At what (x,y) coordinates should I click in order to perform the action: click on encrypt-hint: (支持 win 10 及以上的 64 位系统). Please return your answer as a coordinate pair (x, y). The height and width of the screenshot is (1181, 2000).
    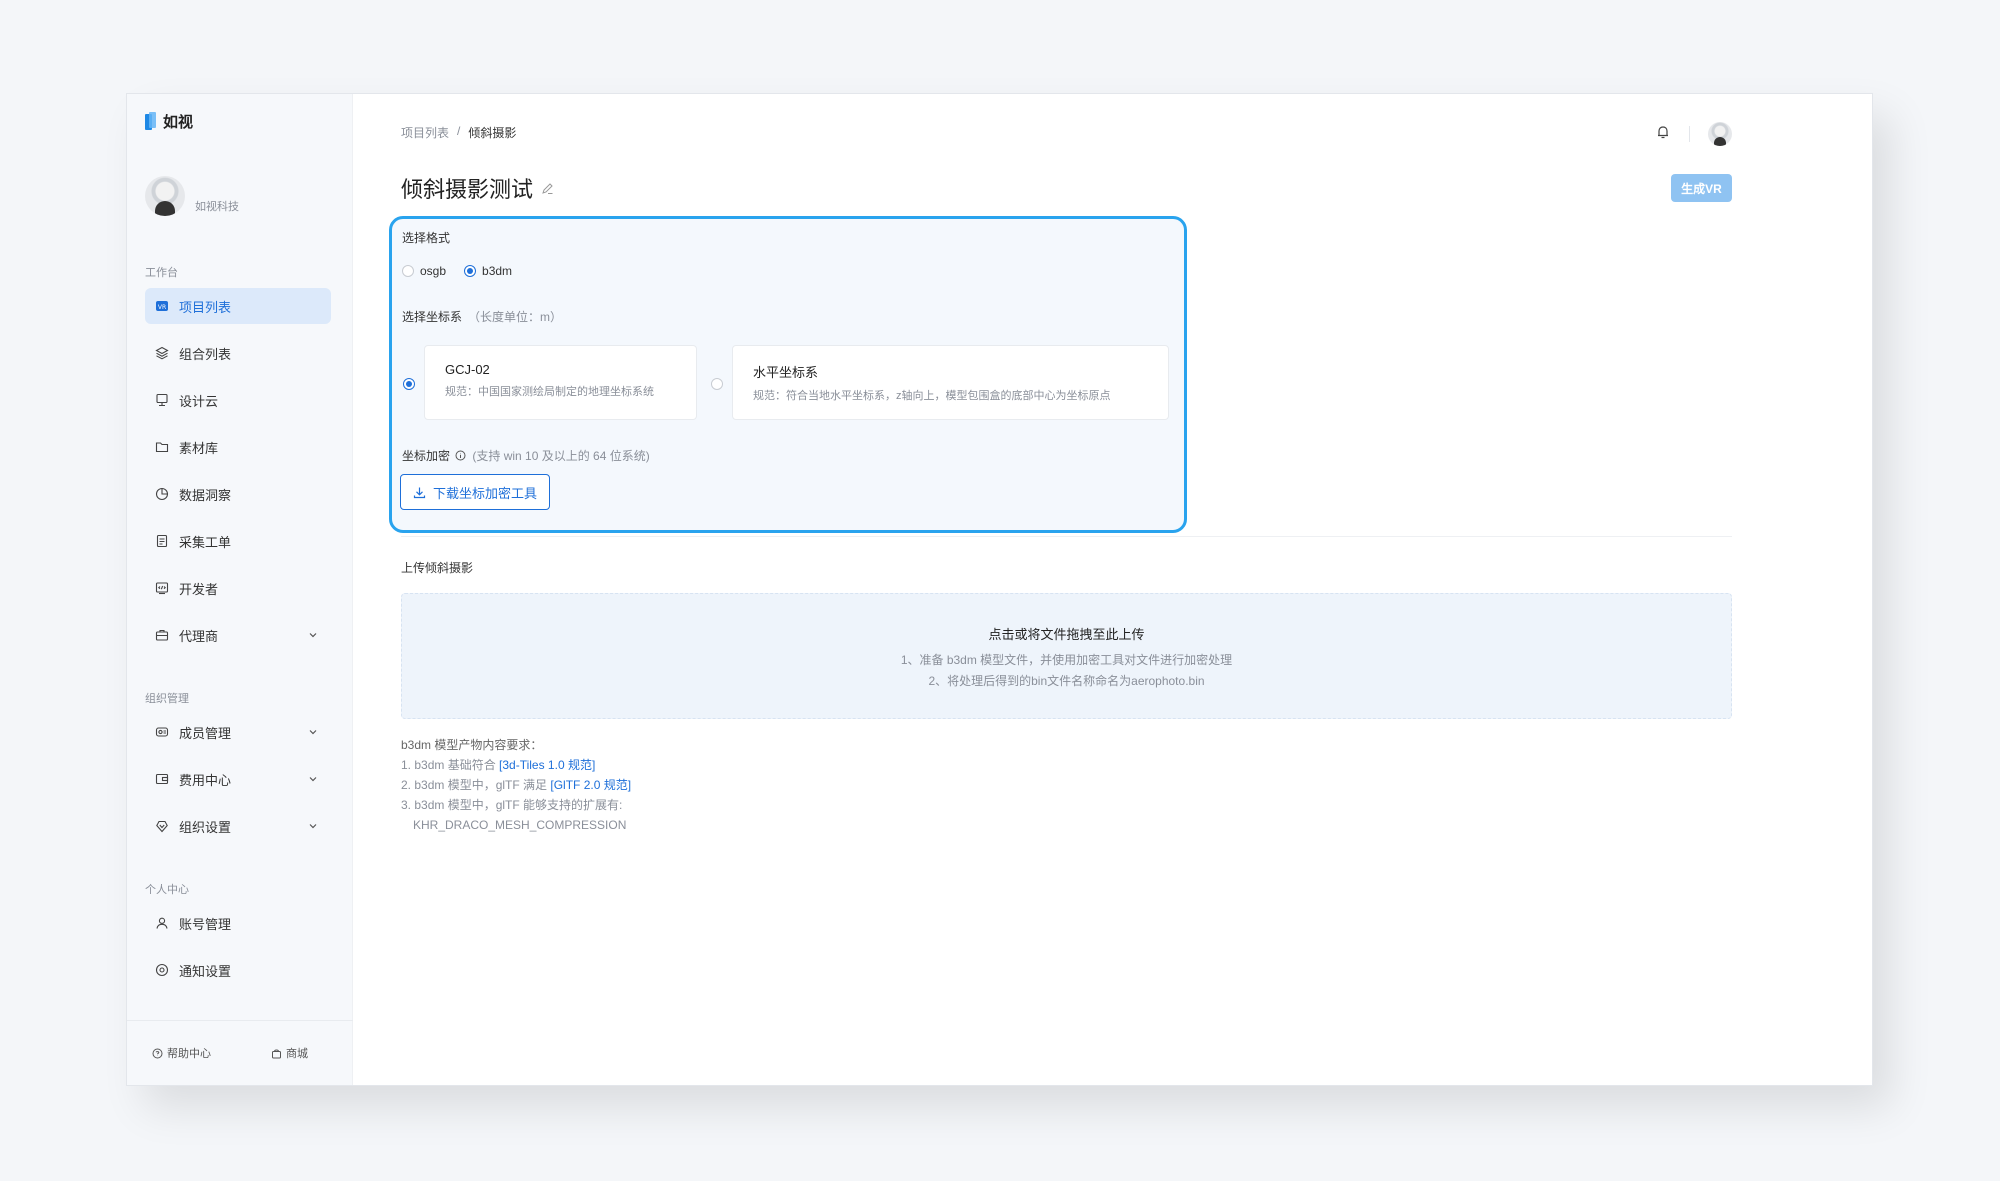
    Looking at the image, I should click on (561, 456).